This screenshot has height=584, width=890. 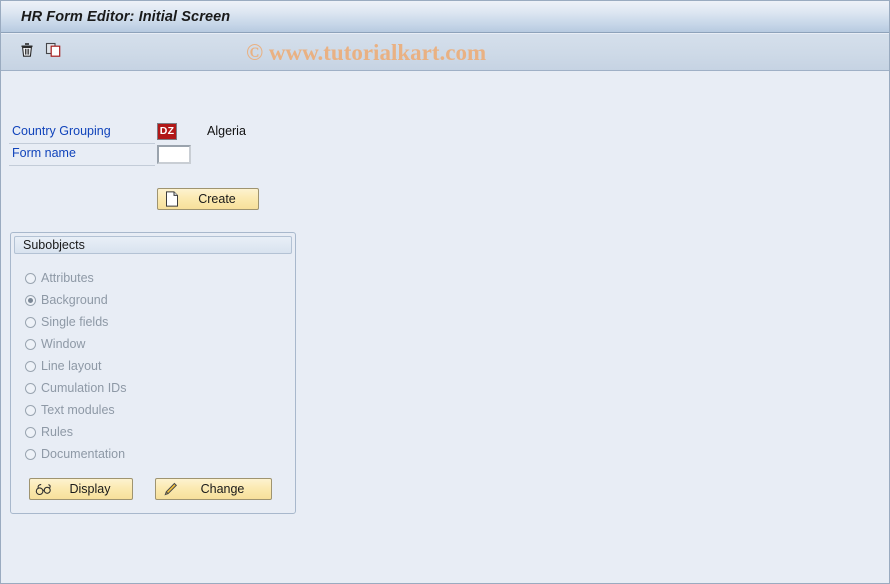 What do you see at coordinates (153, 432) in the screenshot?
I see `radio-option-rules: Rules` at bounding box center [153, 432].